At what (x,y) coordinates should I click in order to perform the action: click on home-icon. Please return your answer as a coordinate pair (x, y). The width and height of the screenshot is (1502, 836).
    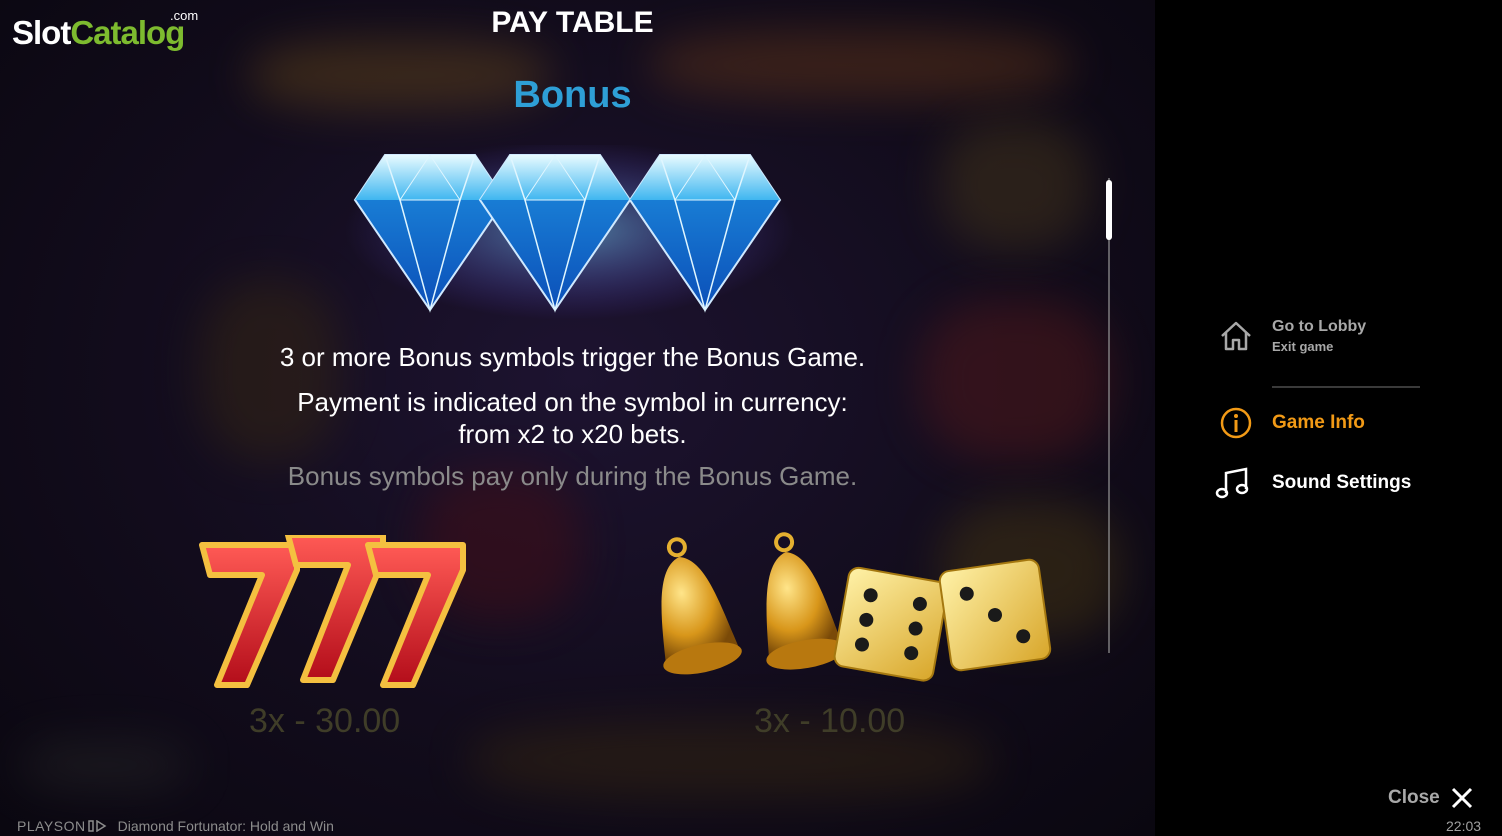
    Looking at the image, I should click on (1236, 336).